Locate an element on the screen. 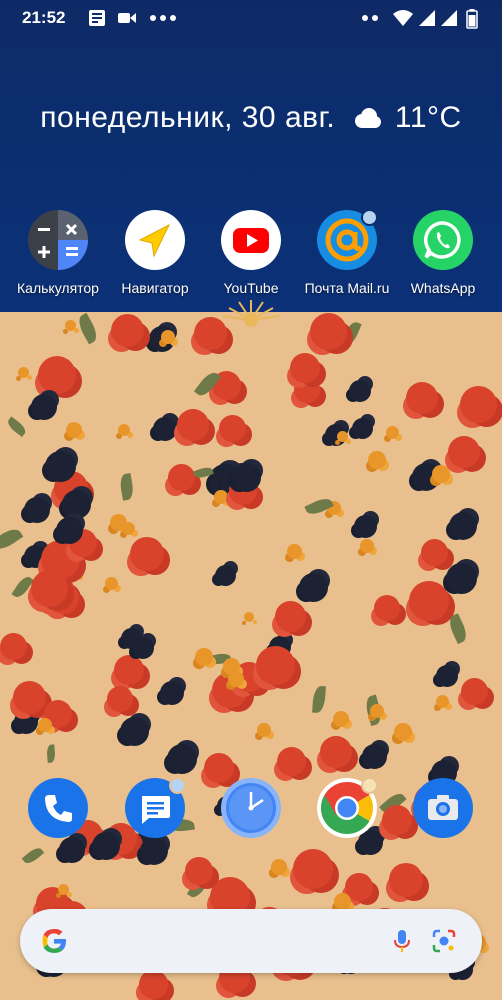  dock-clock is located at coordinates (251, 808).